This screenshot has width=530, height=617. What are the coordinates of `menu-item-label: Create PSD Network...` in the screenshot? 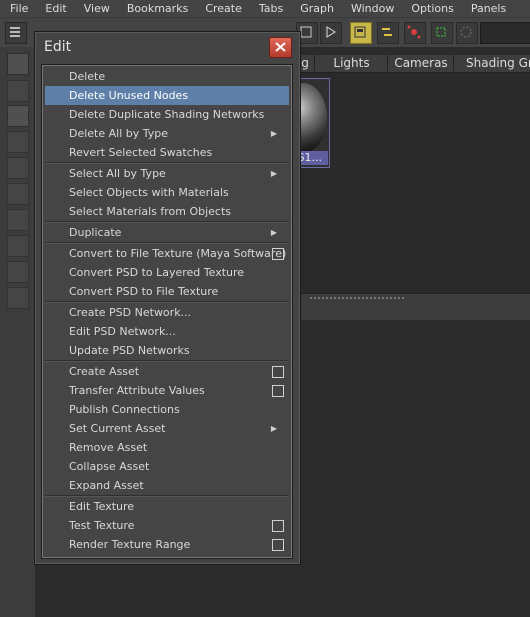 It's located at (130, 312).